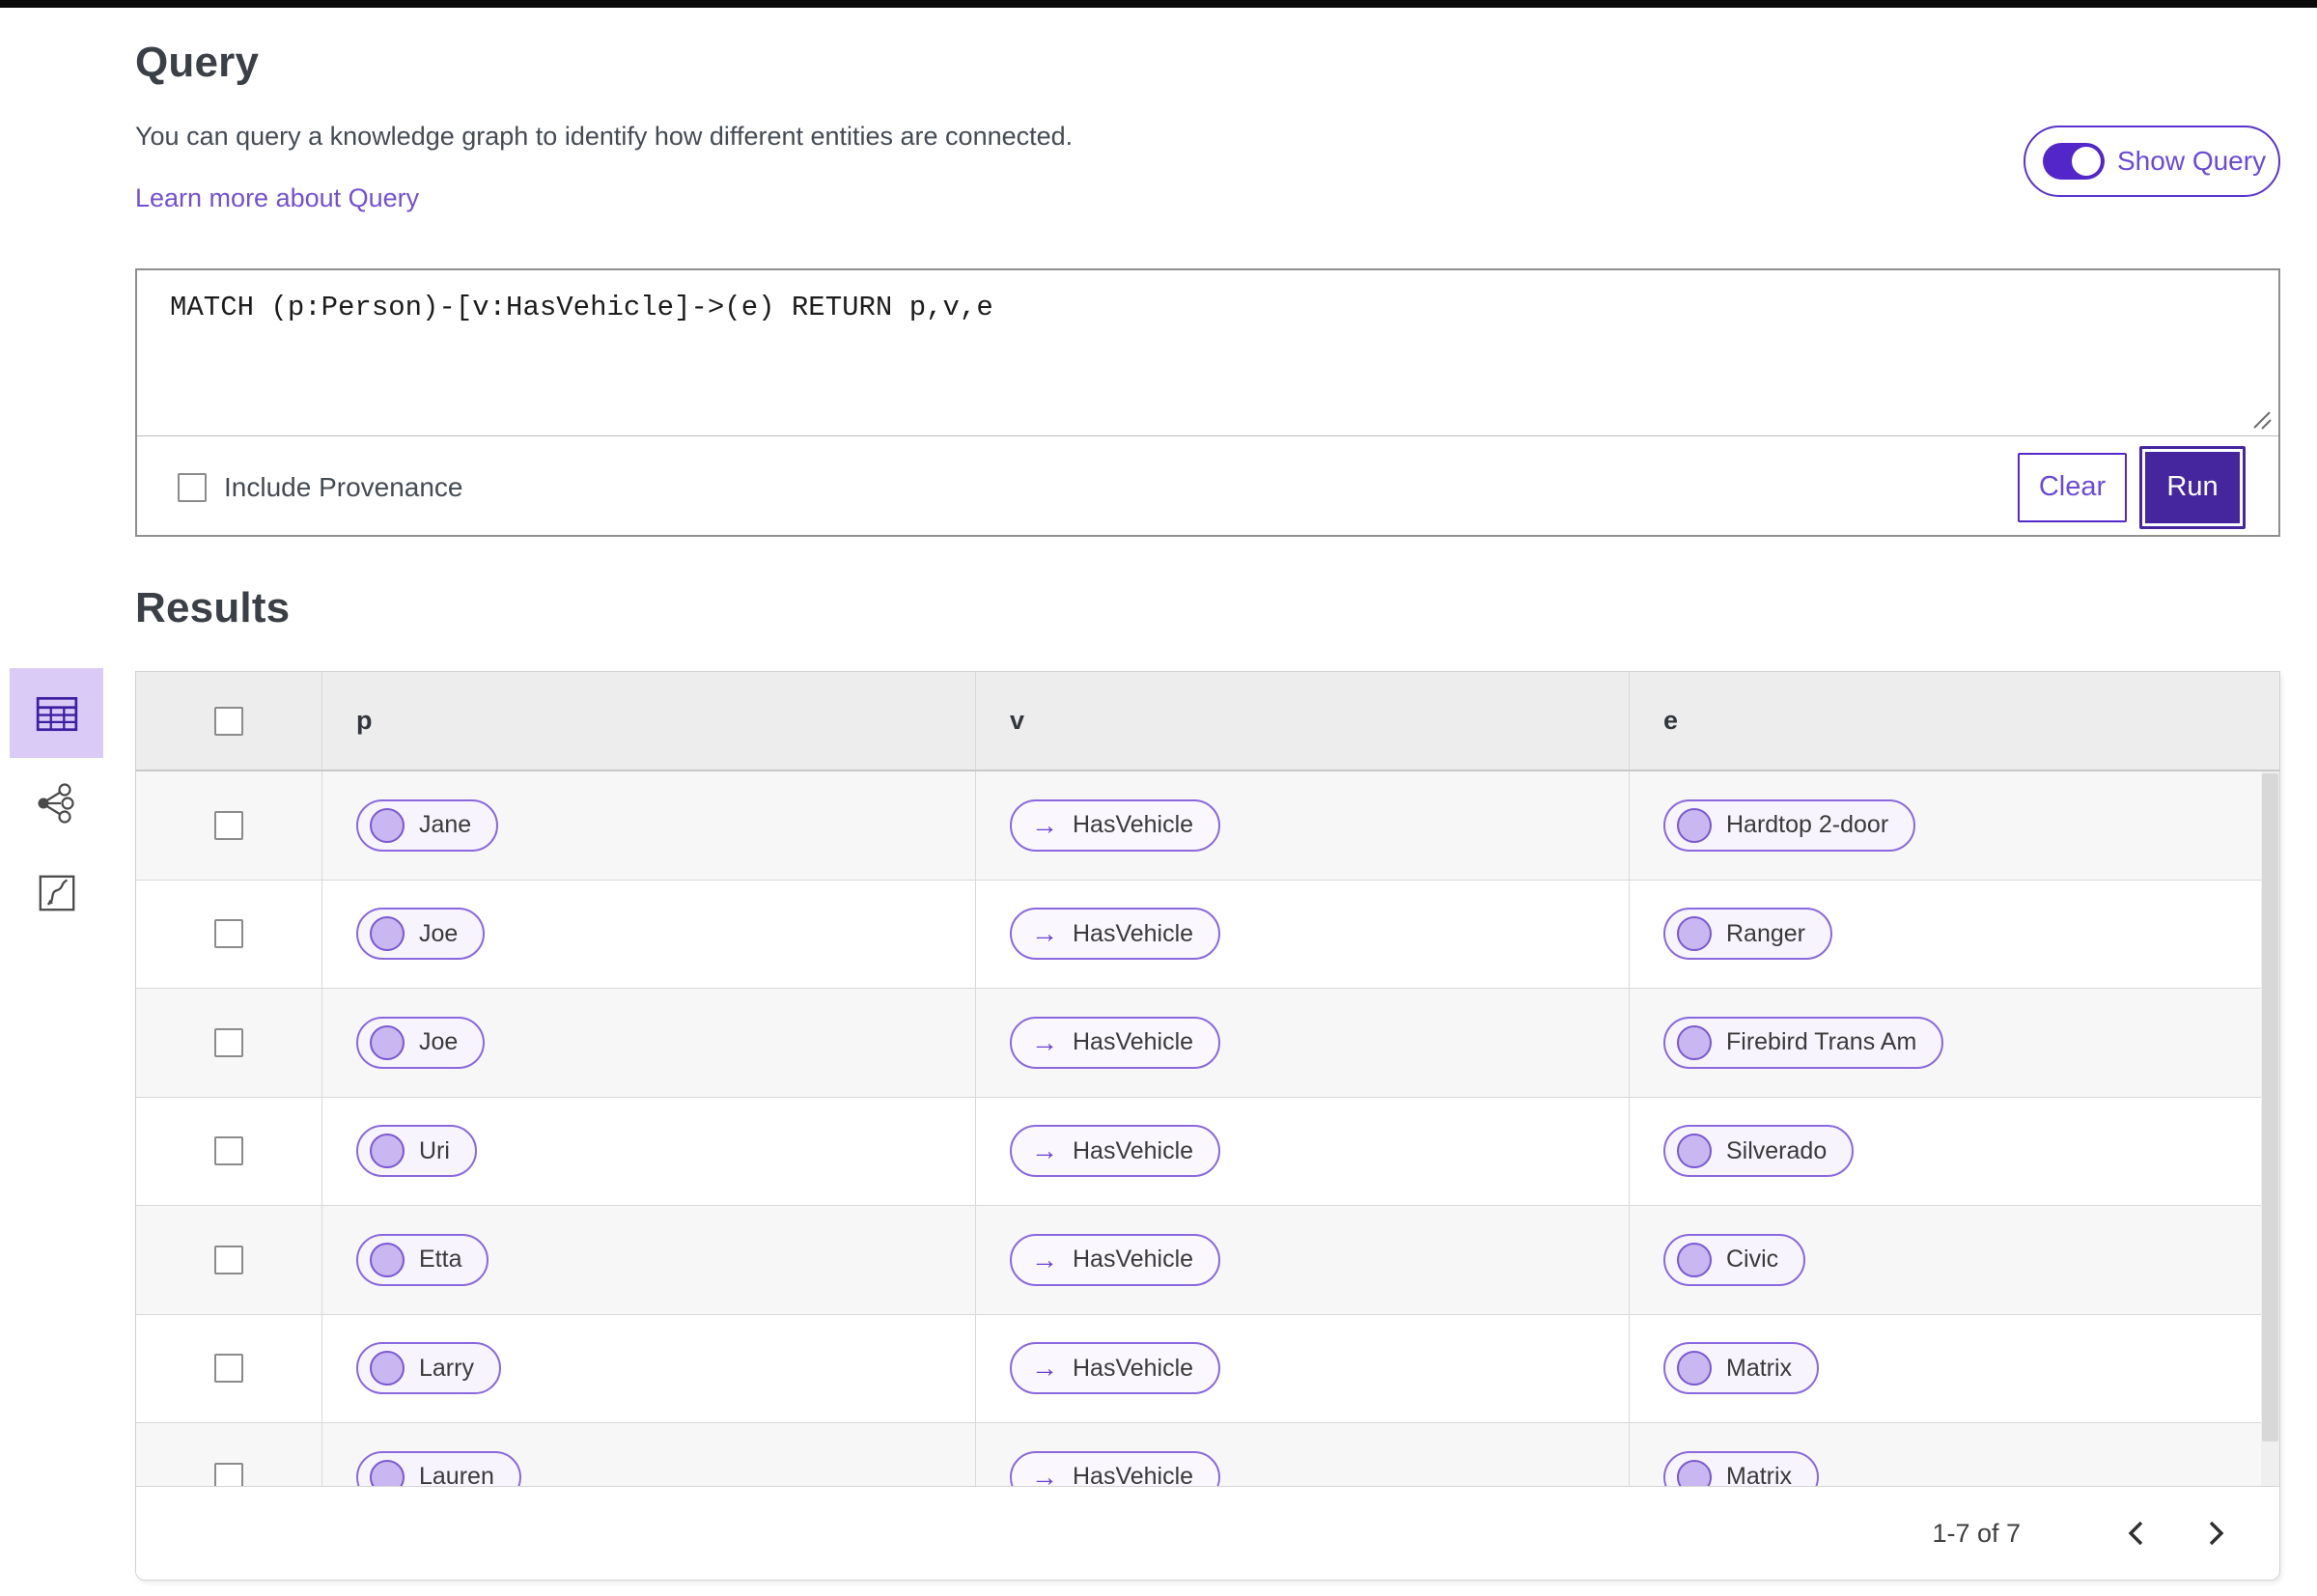 This screenshot has height=1596, width=2317. Describe the element at coordinates (1954, 1152) in the screenshot. I see `e-cell: Silverado` at that location.